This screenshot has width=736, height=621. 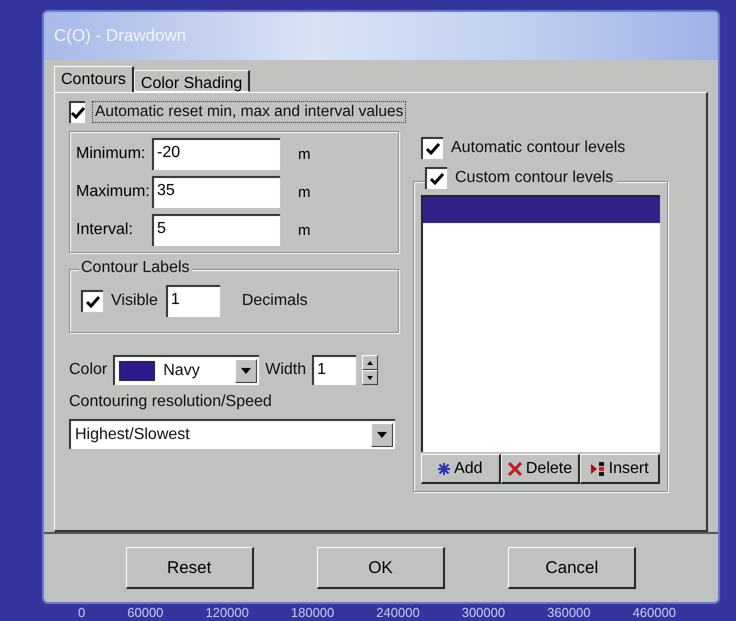 I want to click on dialog-button: Reset, so click(x=190, y=568).